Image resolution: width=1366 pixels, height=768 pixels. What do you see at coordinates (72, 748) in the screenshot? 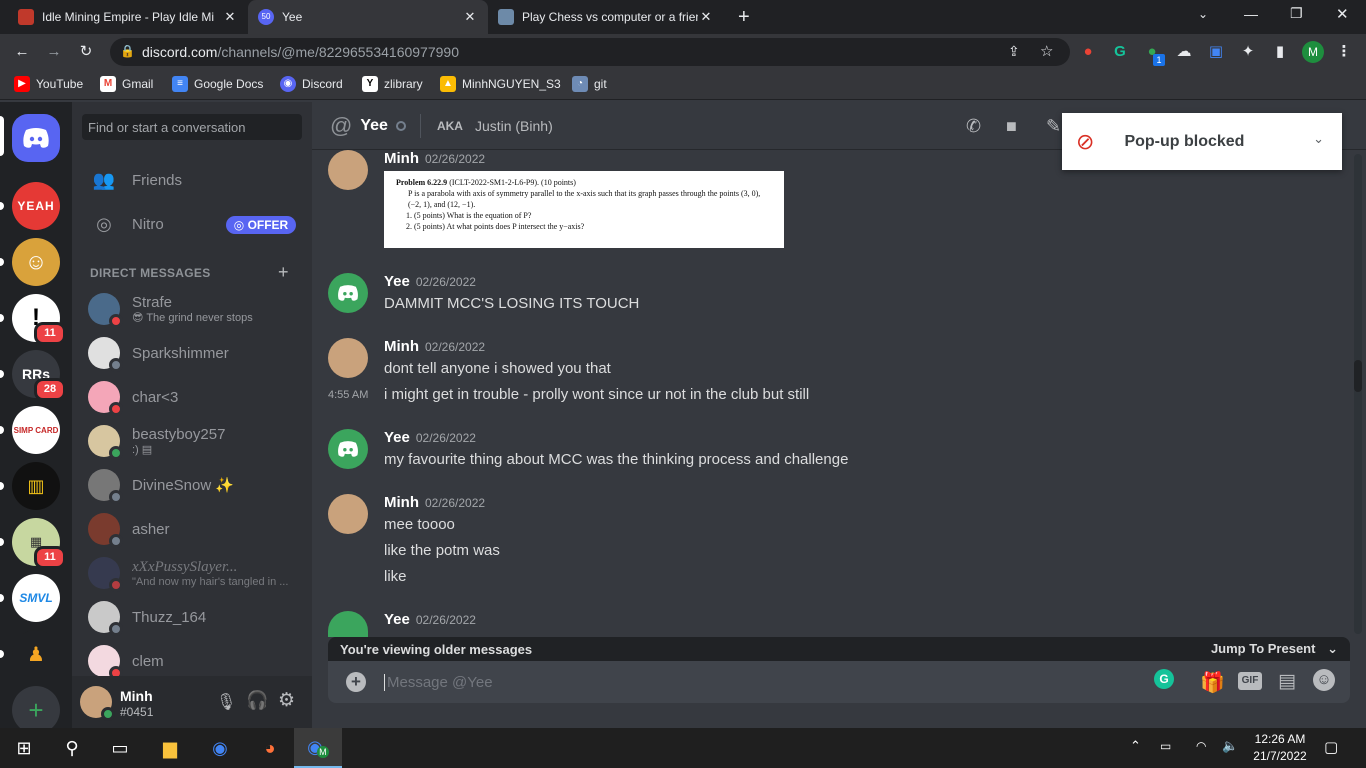
I see `search-icon: ⚲` at bounding box center [72, 748].